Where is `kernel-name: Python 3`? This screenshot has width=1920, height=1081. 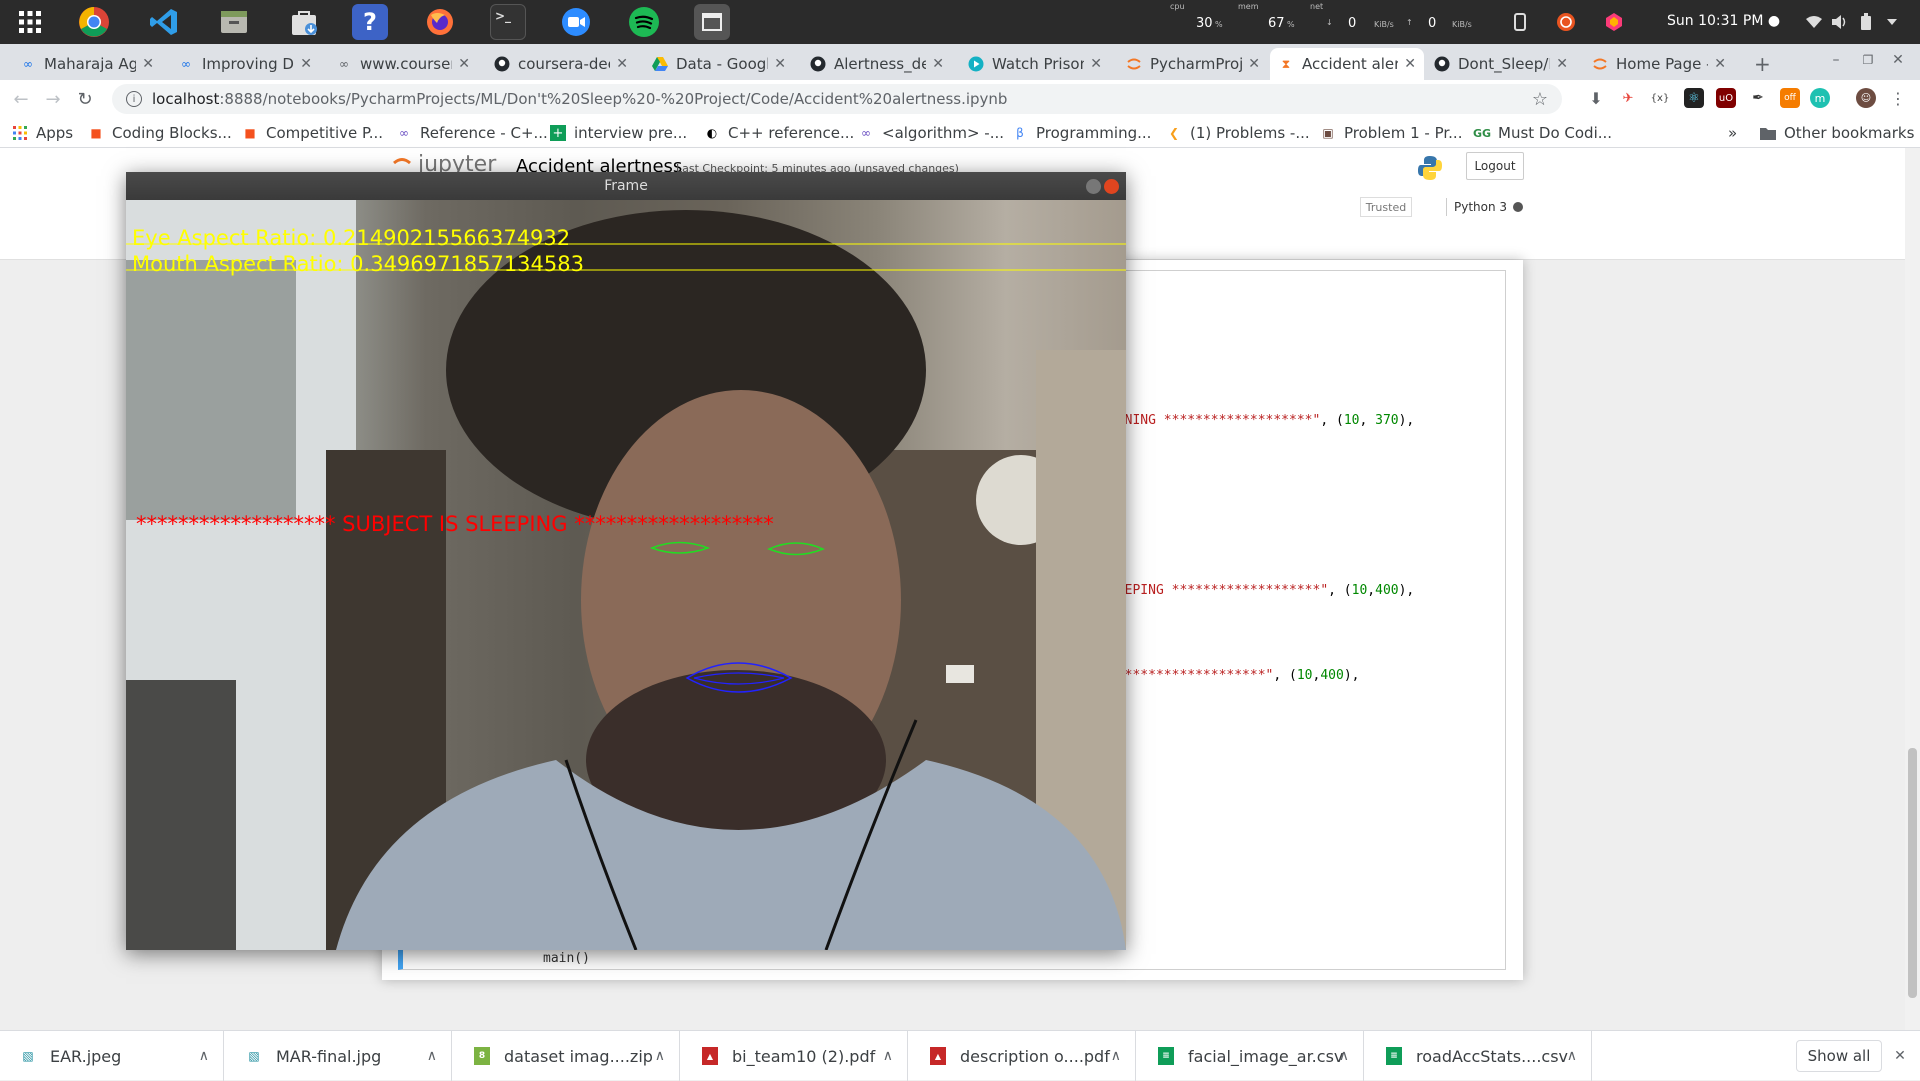 kernel-name: Python 3 is located at coordinates (1480, 207).